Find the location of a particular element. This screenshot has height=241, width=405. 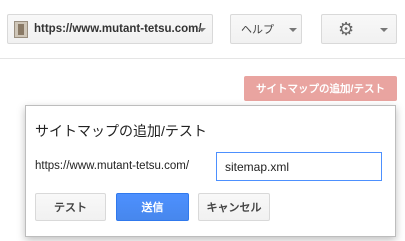

settings-menu-button: ⚙ is located at coordinates (359, 29).